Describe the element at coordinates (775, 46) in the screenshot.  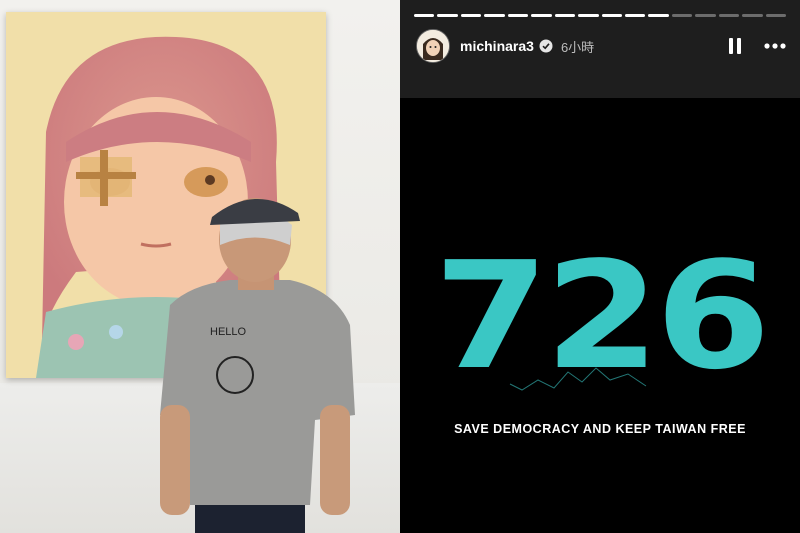
I see `more-options-icon` at that location.